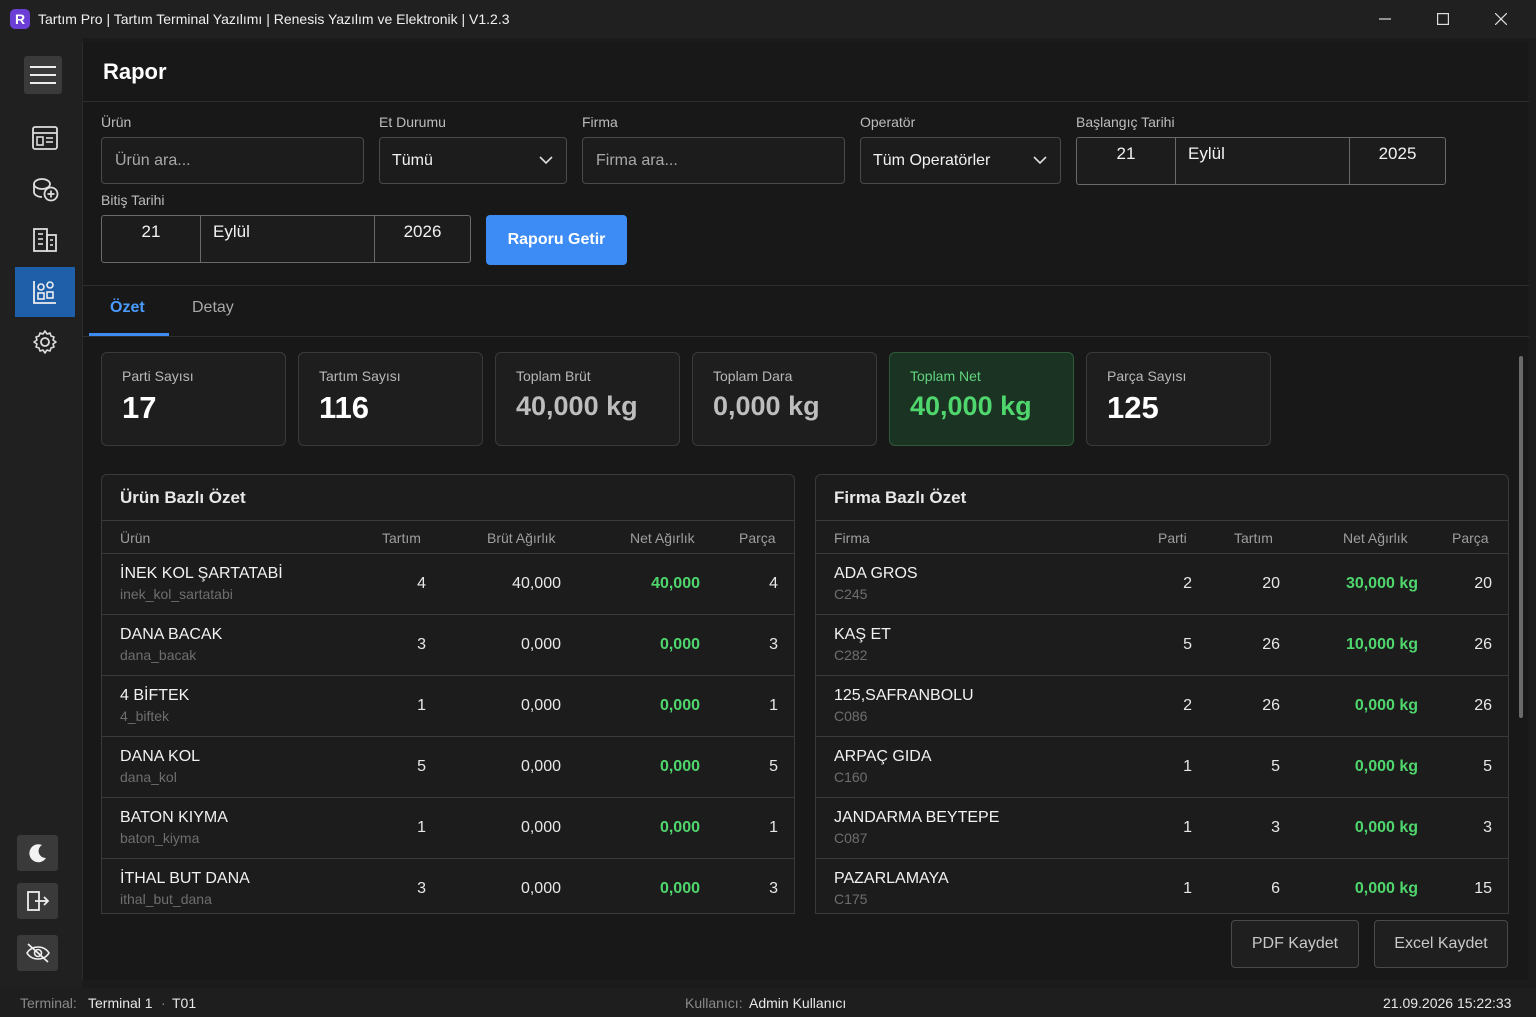 Image resolution: width=1536 pixels, height=1017 pixels. Describe the element at coordinates (521, 538) in the screenshot. I see `col-brut: Brüt Ağırlık` at that location.